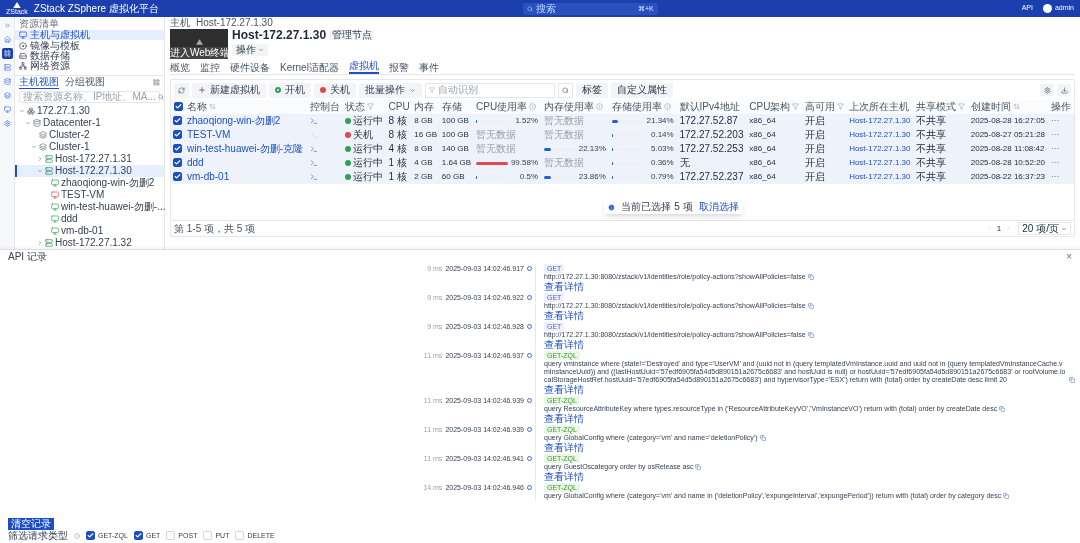 The height and width of the screenshot is (543, 1080). What do you see at coordinates (85, 82) in the screenshot?
I see `view-tab: 分组视图` at bounding box center [85, 82].